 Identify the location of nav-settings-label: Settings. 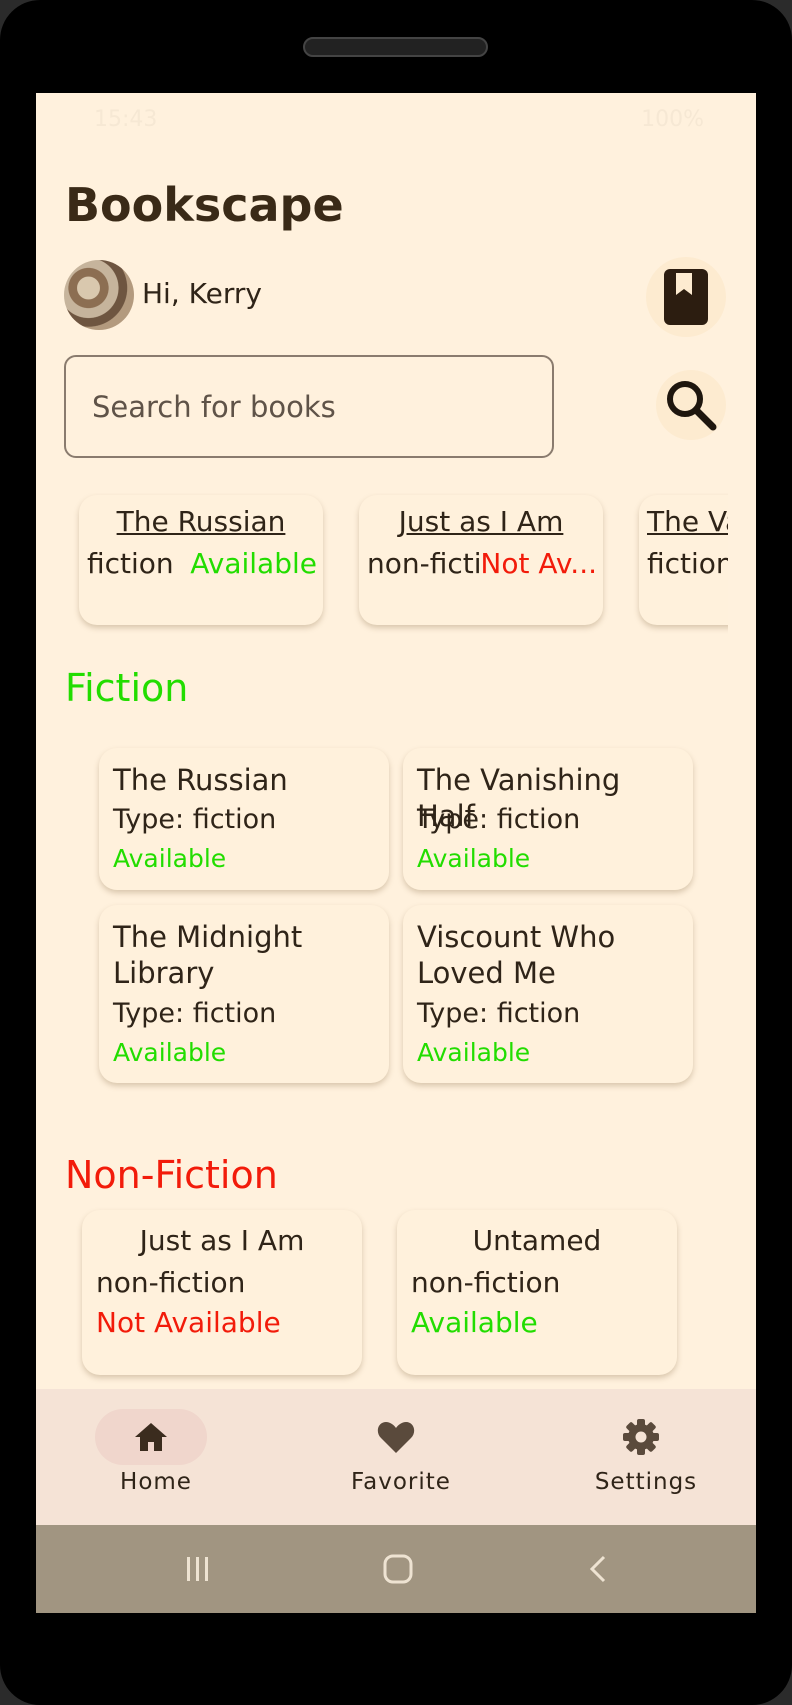
(646, 1482).